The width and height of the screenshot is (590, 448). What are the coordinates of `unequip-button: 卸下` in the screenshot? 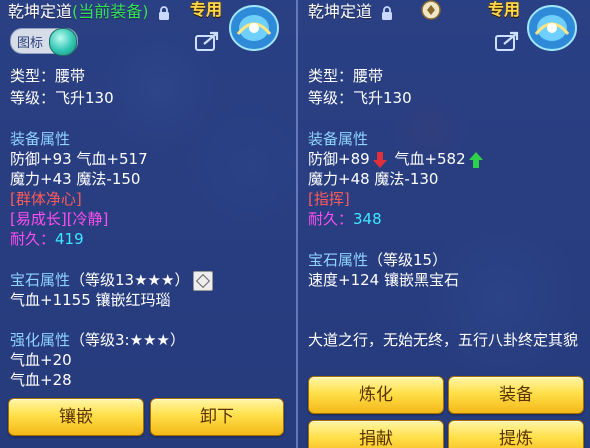 It's located at (217, 417).